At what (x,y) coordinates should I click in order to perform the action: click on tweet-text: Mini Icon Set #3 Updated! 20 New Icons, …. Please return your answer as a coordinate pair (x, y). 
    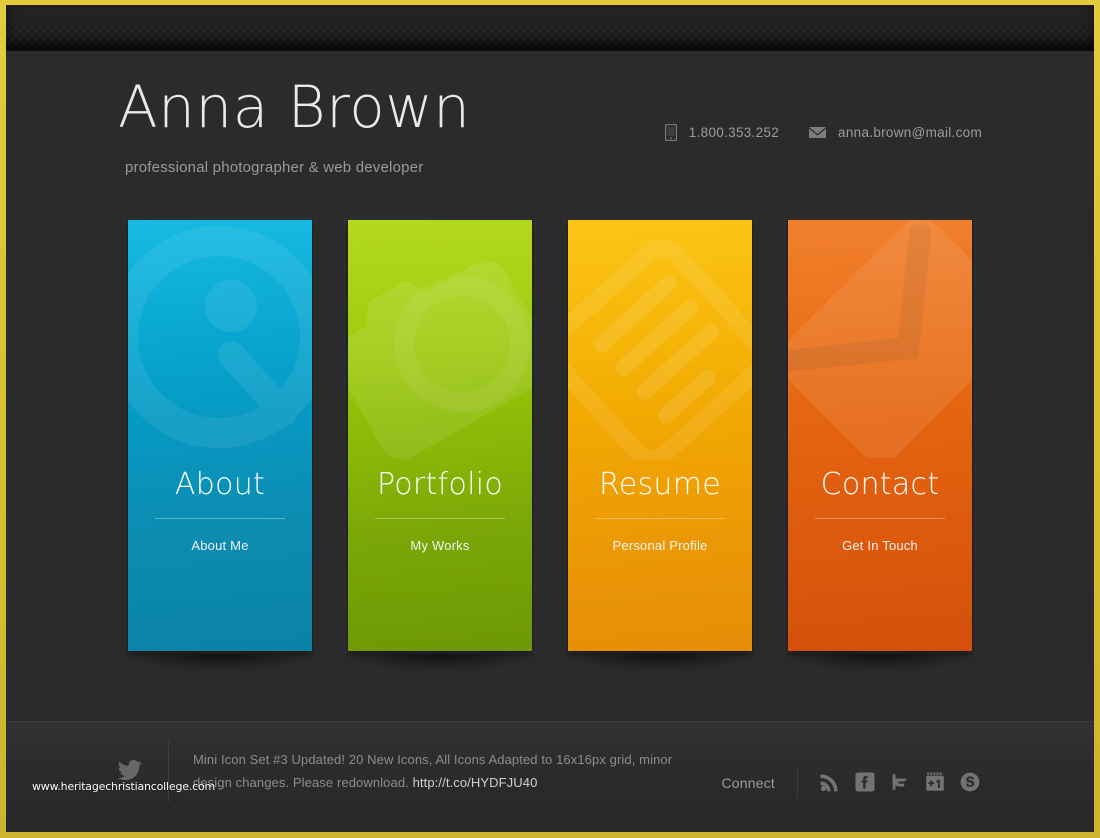
    Looking at the image, I should click on (438, 767).